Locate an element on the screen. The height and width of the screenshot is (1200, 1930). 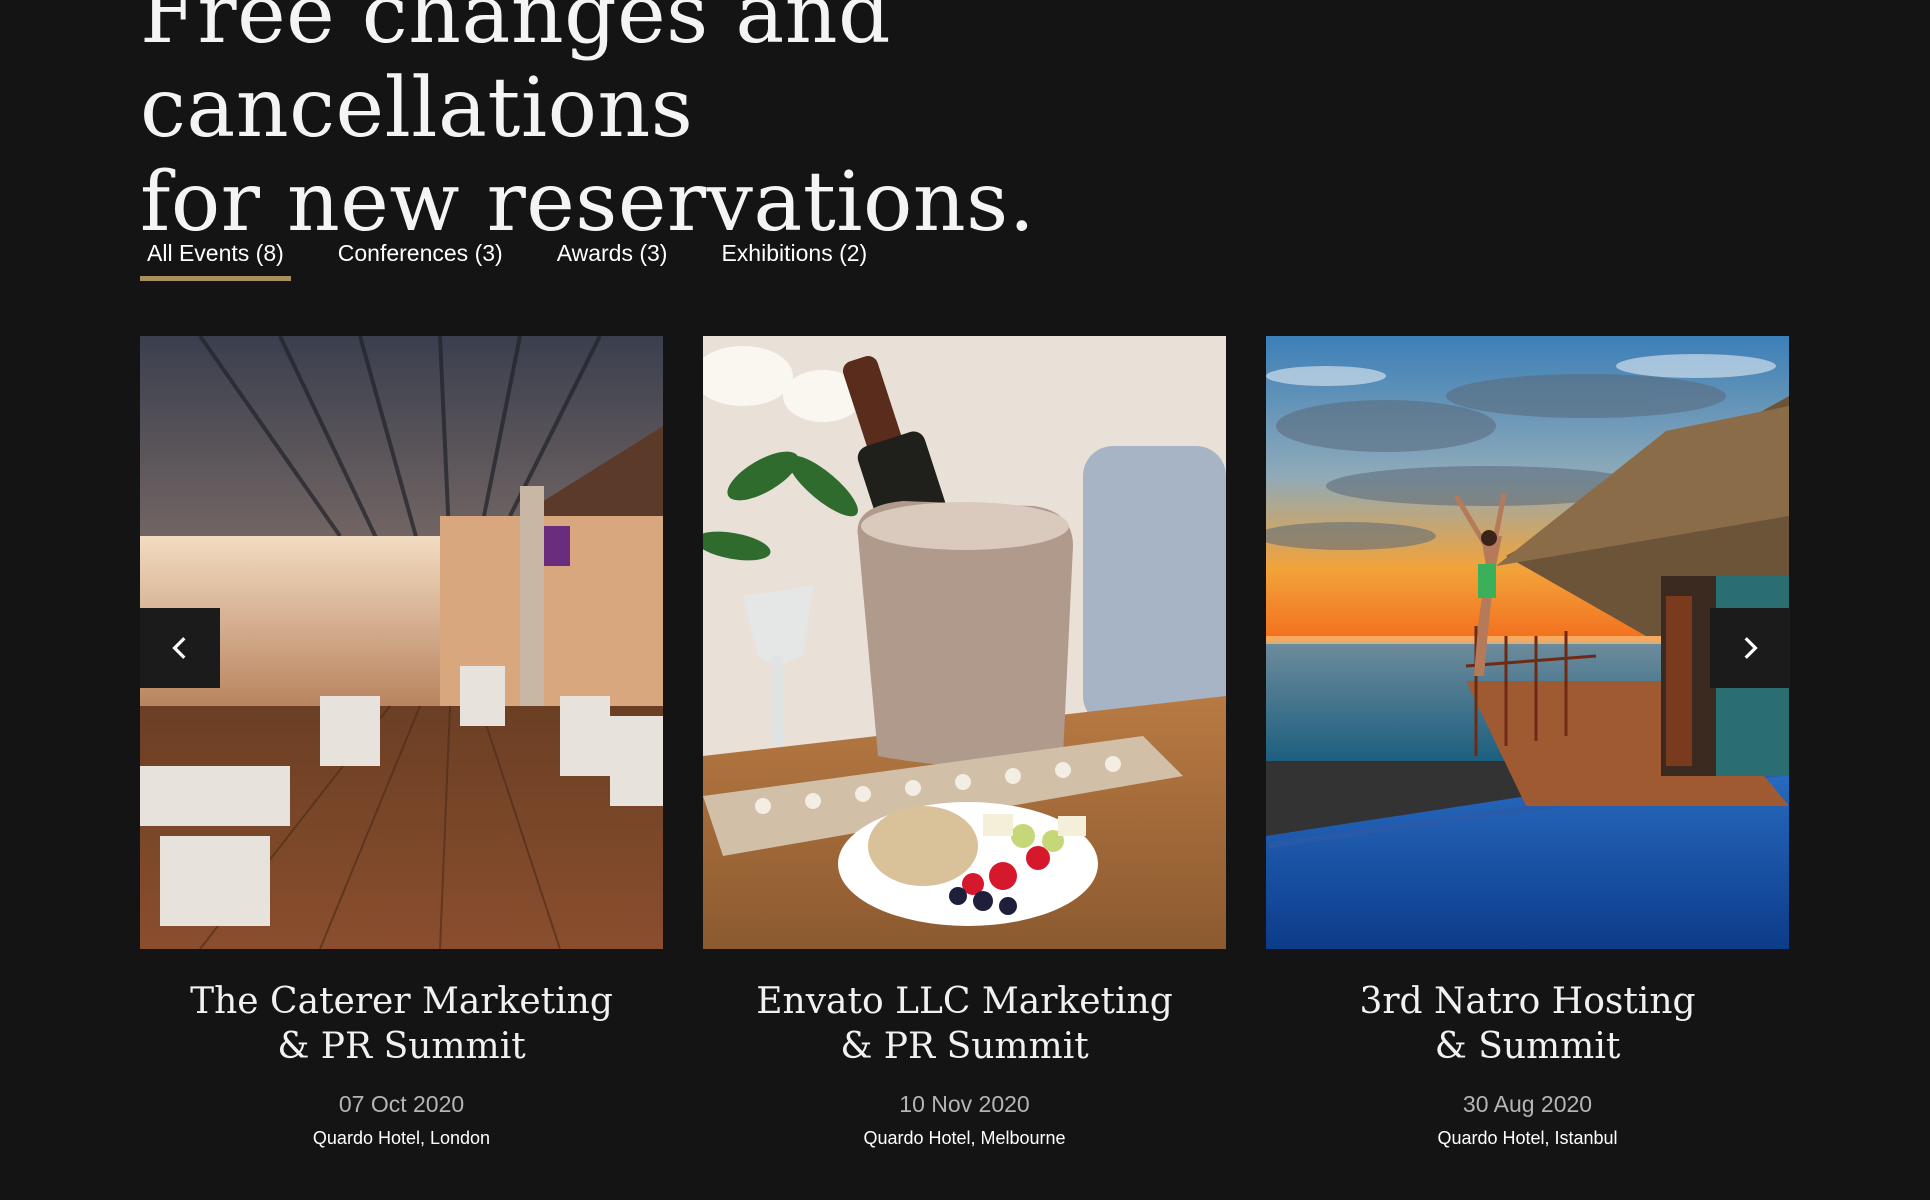
chevron-left-icon is located at coordinates (179, 648).